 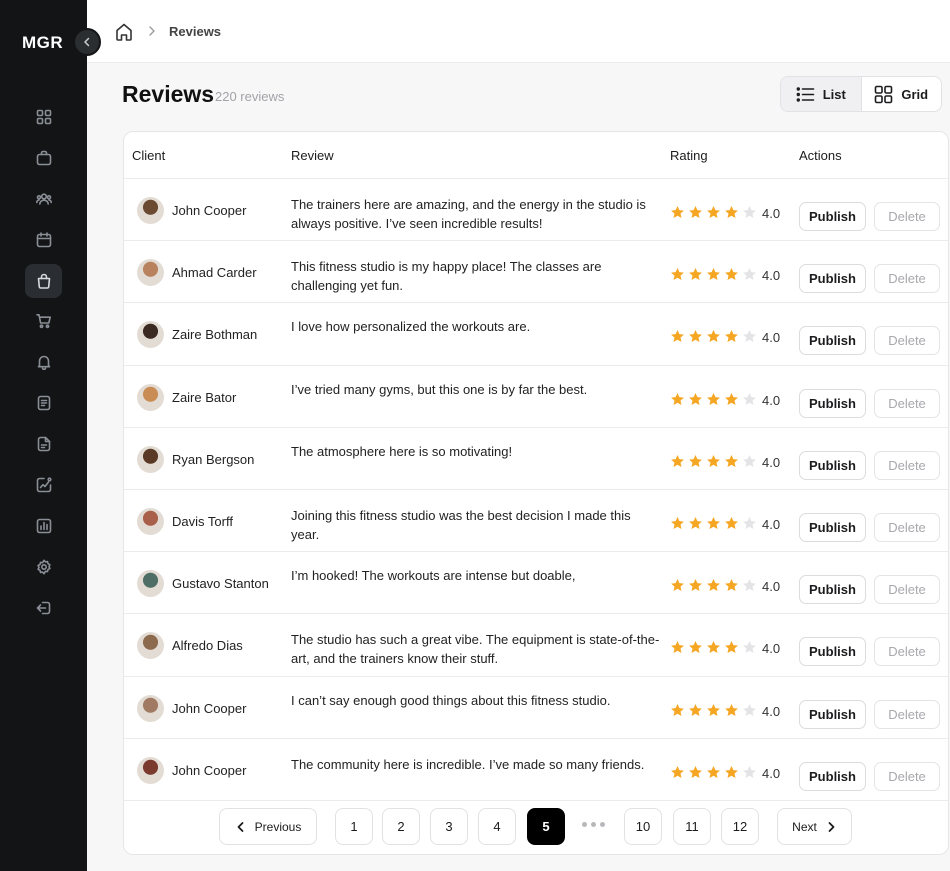 I want to click on sidebar-item-cart, so click(x=43, y=321).